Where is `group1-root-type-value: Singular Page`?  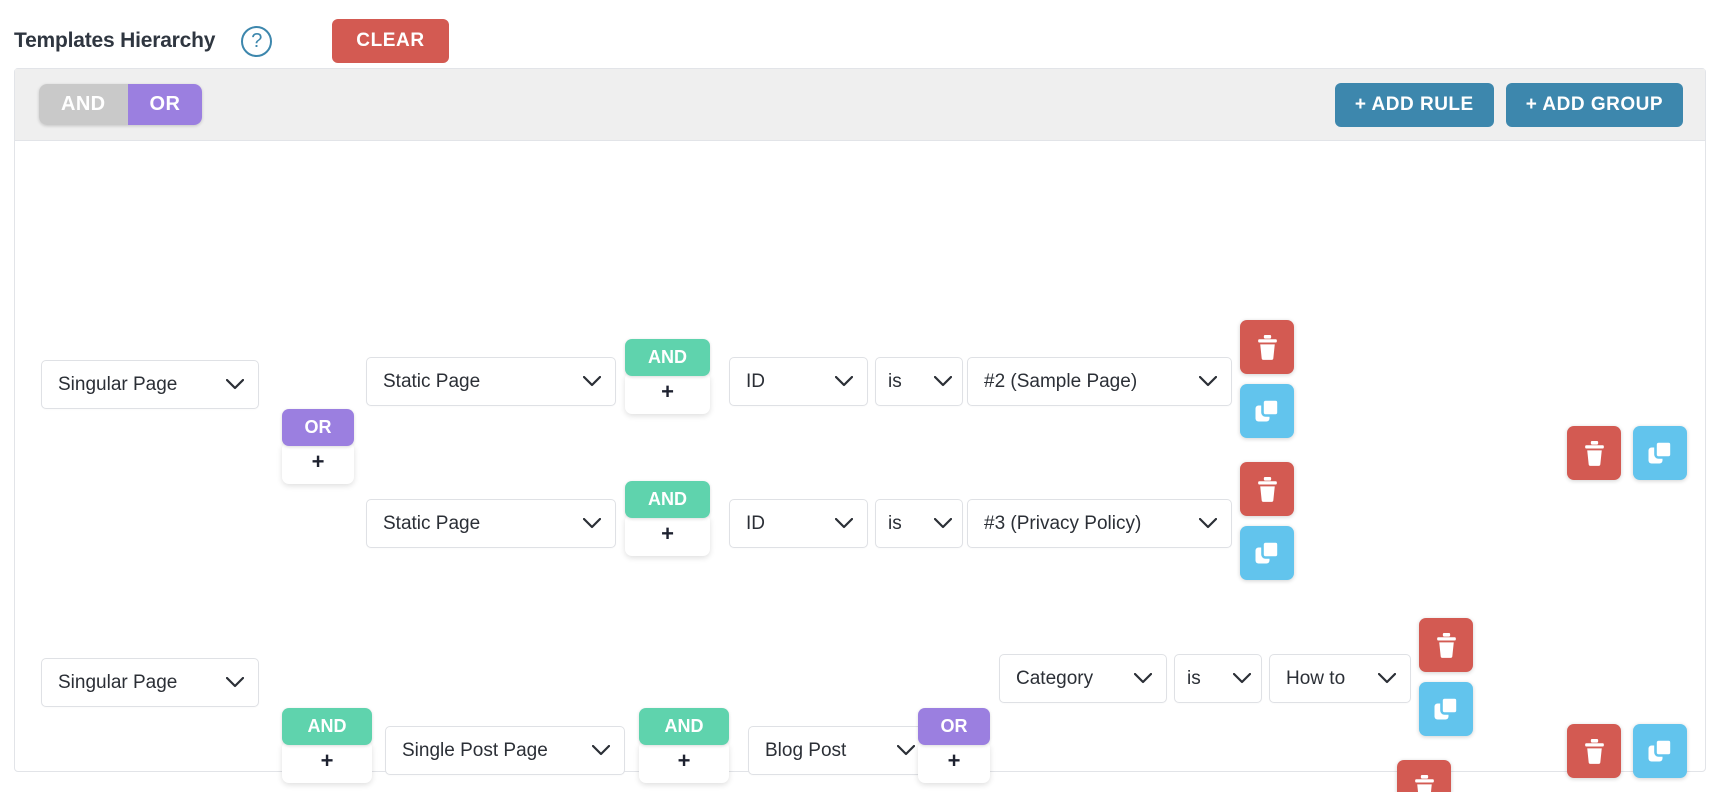 group1-root-type-value: Singular Page is located at coordinates (118, 384).